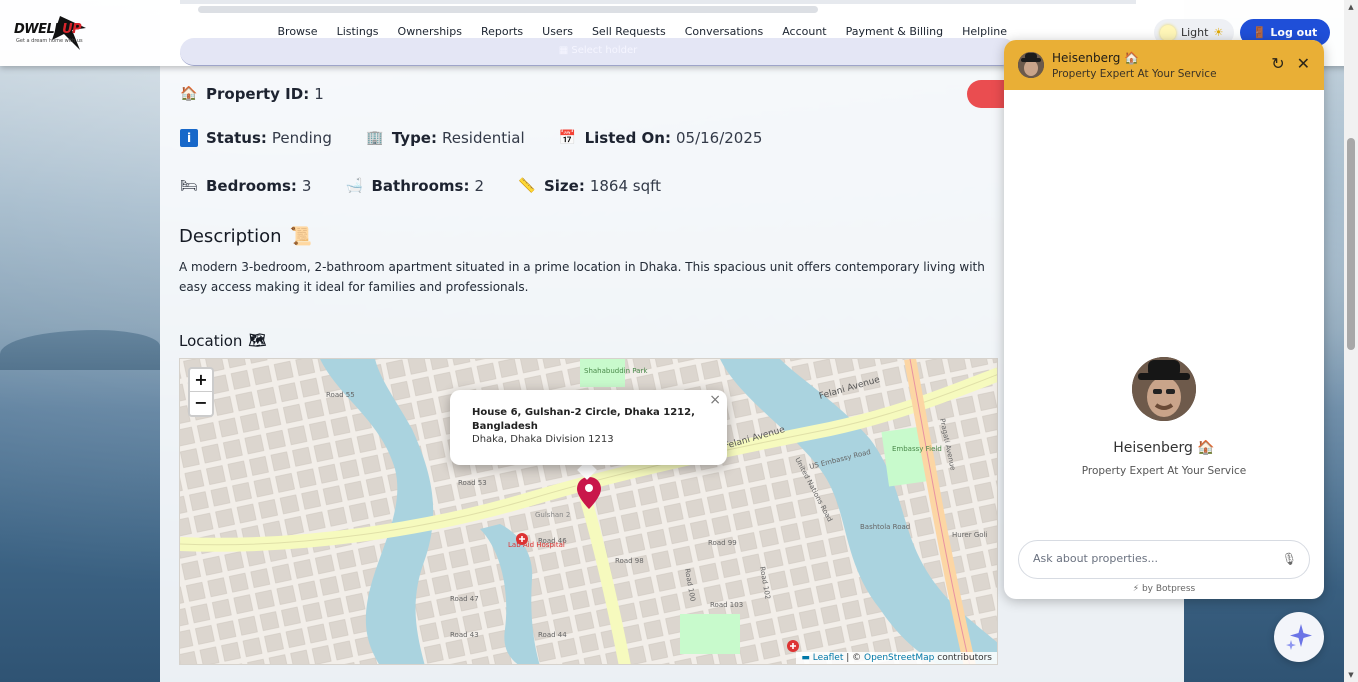 The image size is (1358, 682). I want to click on nav-sell-requests: Sell Requests, so click(628, 31).